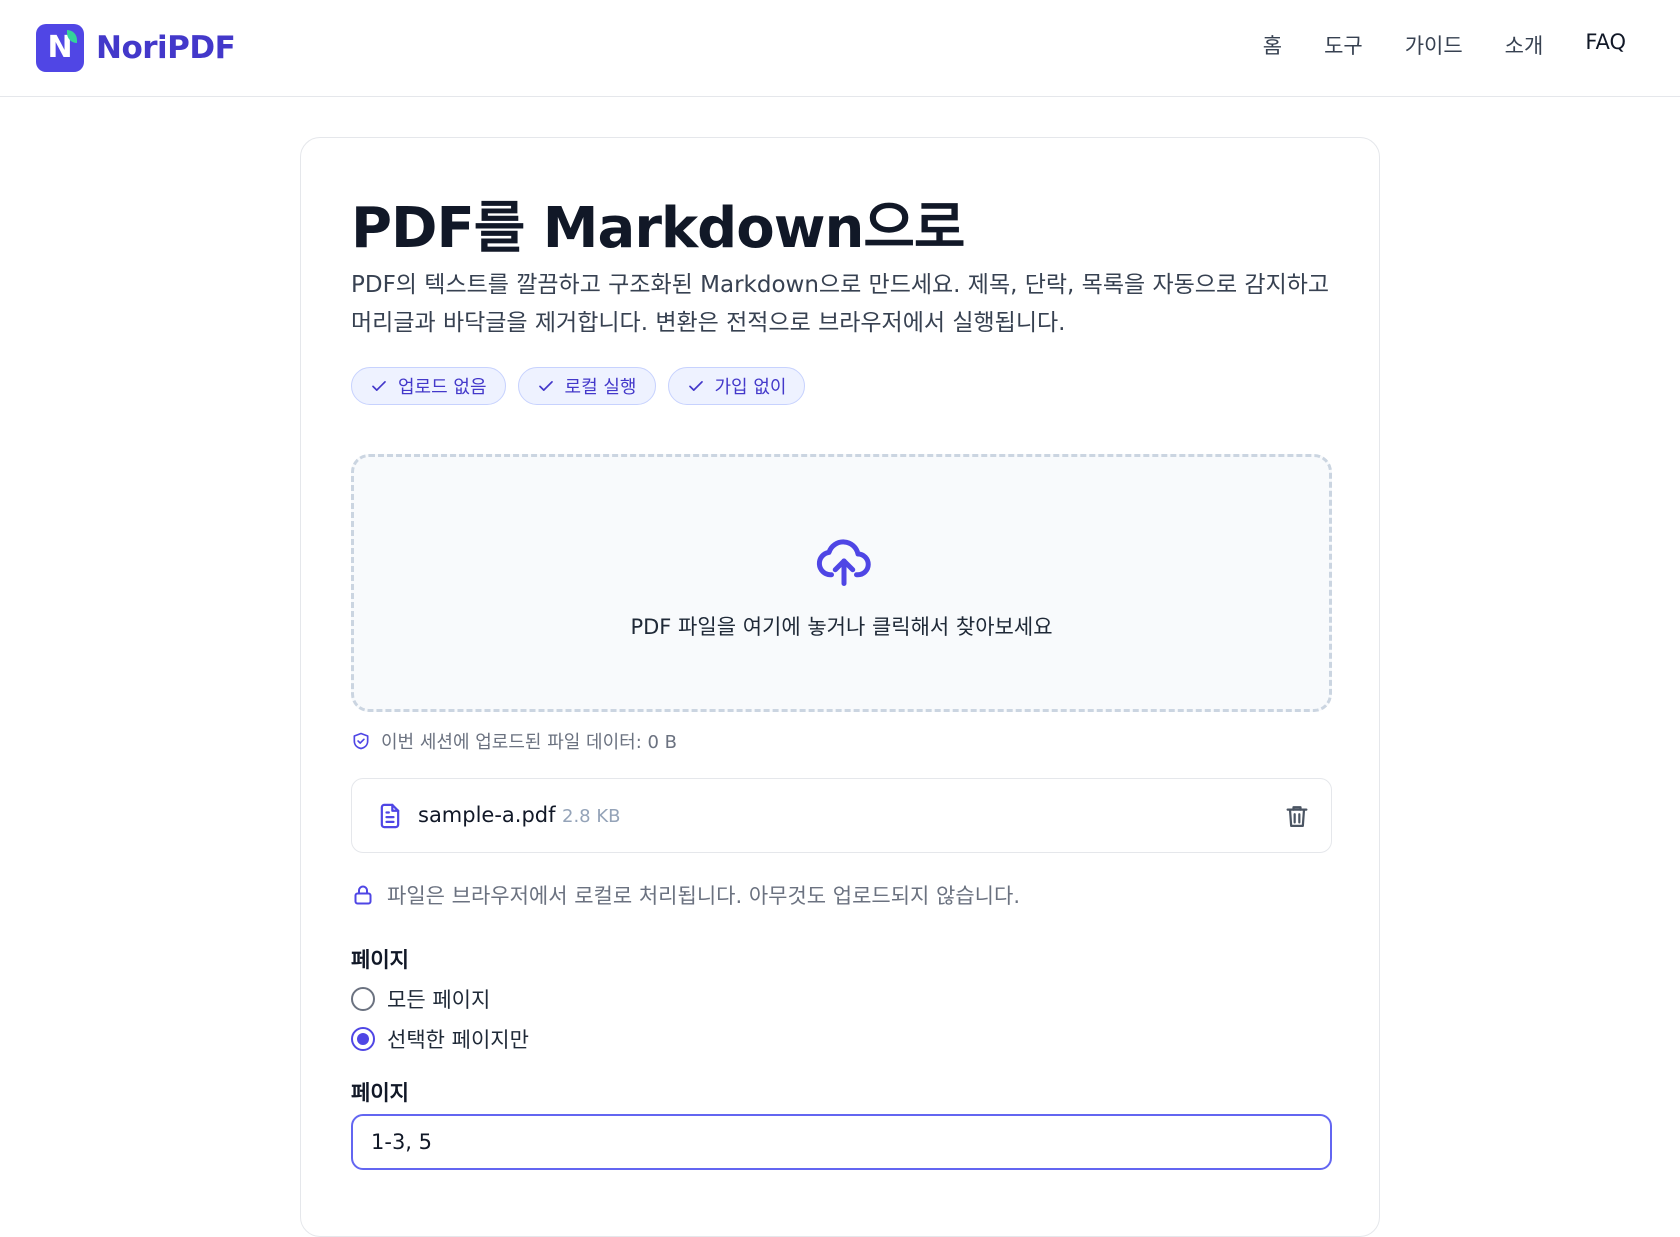 The image size is (1680, 1237). I want to click on top-header: N NoriPDF 홈 도구 가이드 소개 FAQ, so click(840, 48).